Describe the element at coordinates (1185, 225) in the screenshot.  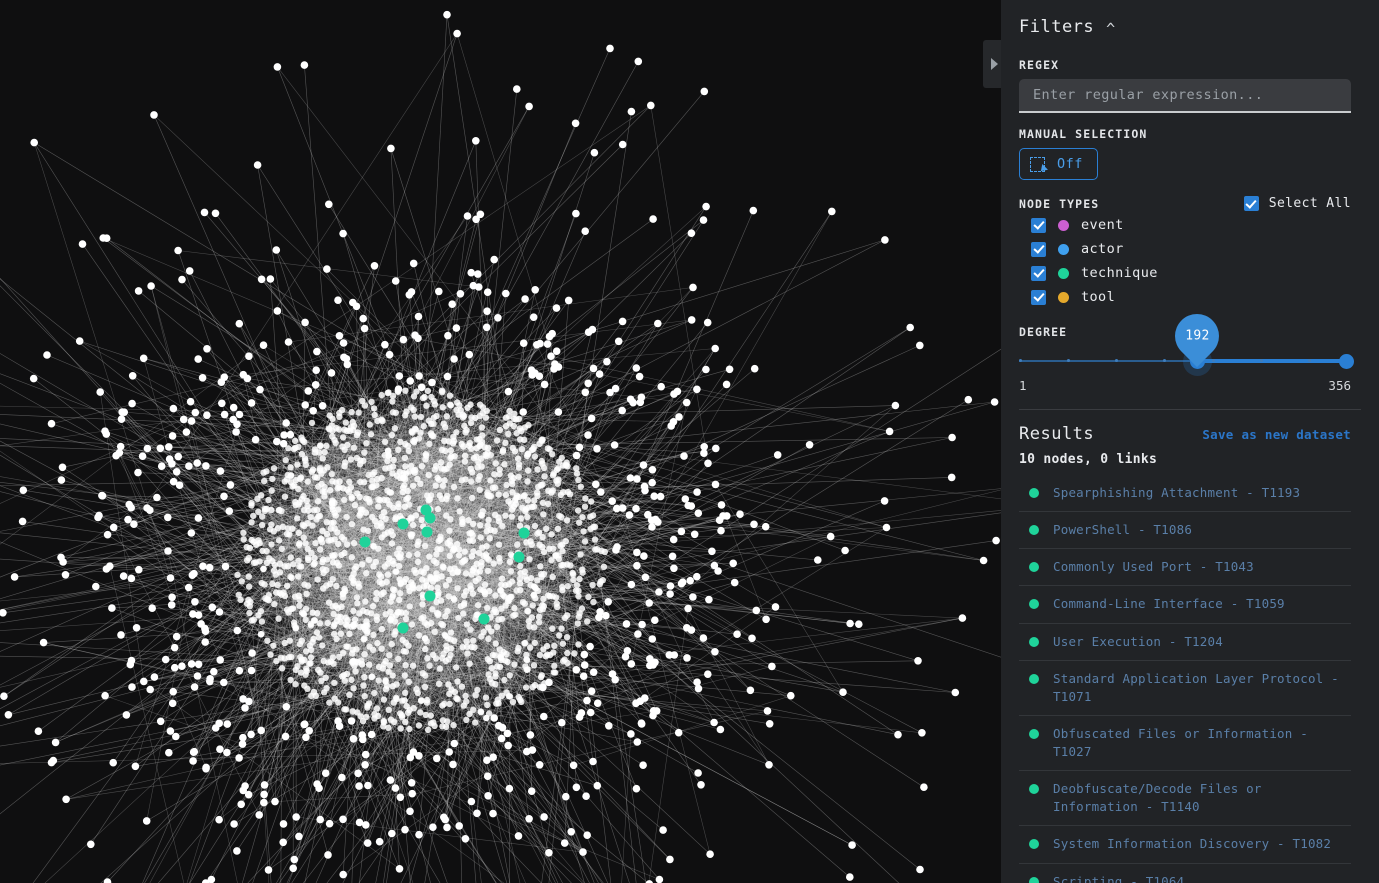
I see `node-type-row: event` at that location.